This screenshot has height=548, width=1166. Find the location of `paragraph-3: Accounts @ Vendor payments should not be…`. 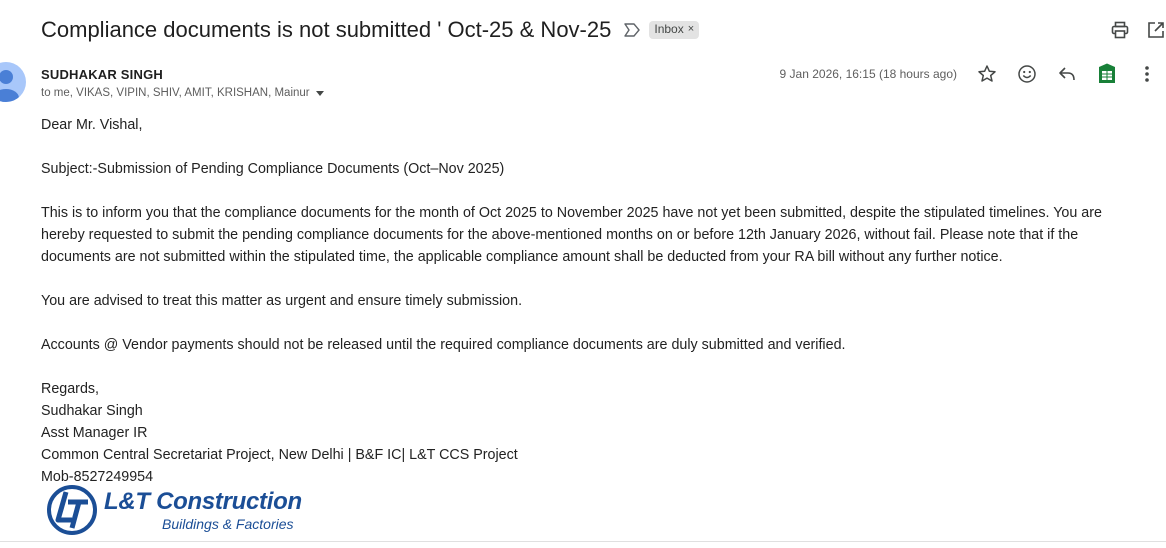

paragraph-3: Accounts @ Vendor payments should not be… is located at coordinates (443, 345).